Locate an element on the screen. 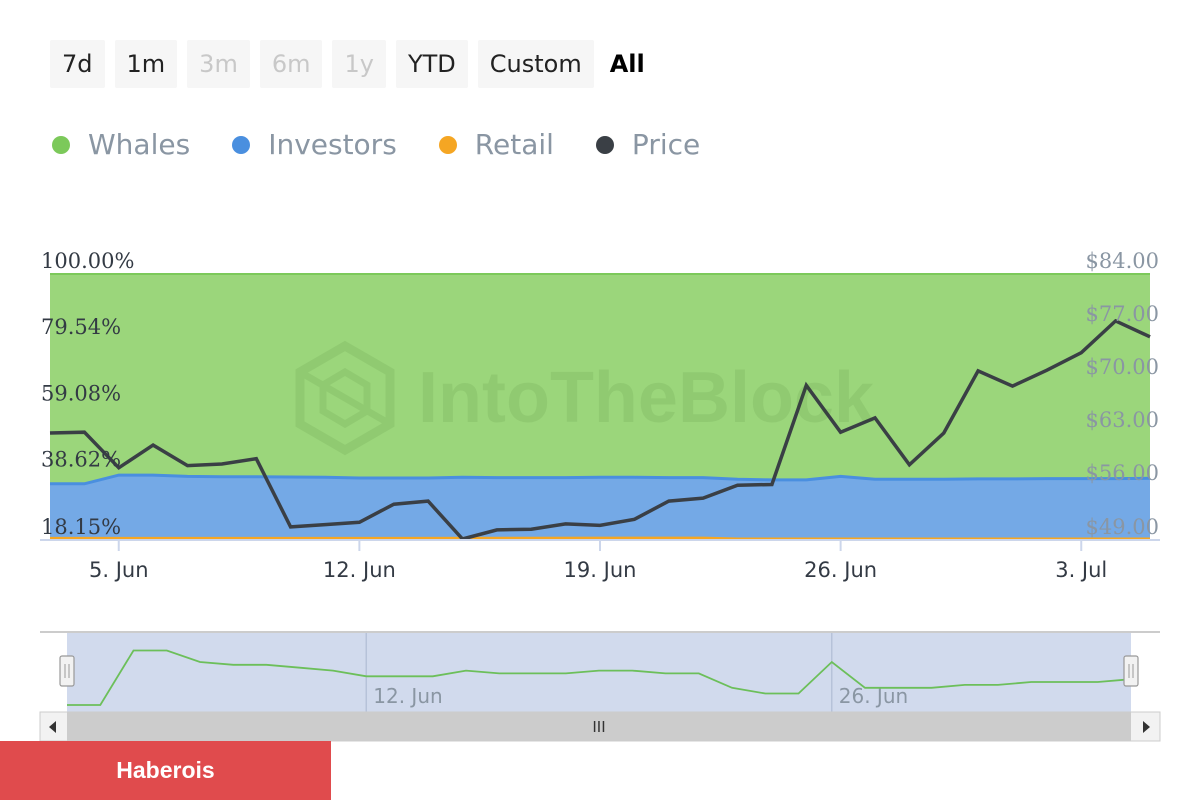 The image size is (1200, 800). y-right-tick-label: $56.00 is located at coordinates (1122, 473).